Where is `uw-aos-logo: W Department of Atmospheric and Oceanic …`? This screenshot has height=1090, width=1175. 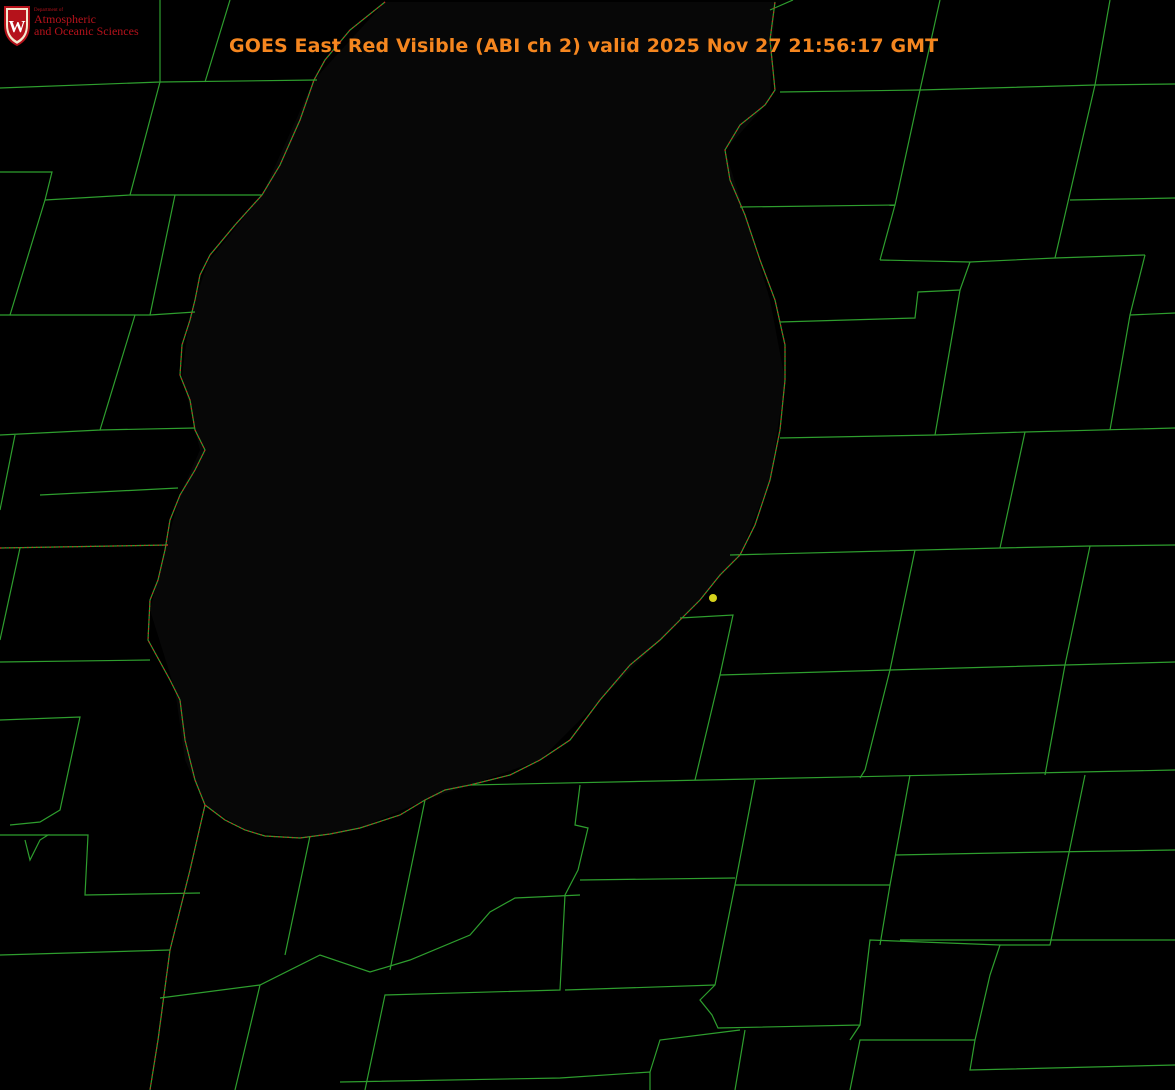 uw-aos-logo: W Department of Atmospheric and Oceanic … is located at coordinates (77, 25).